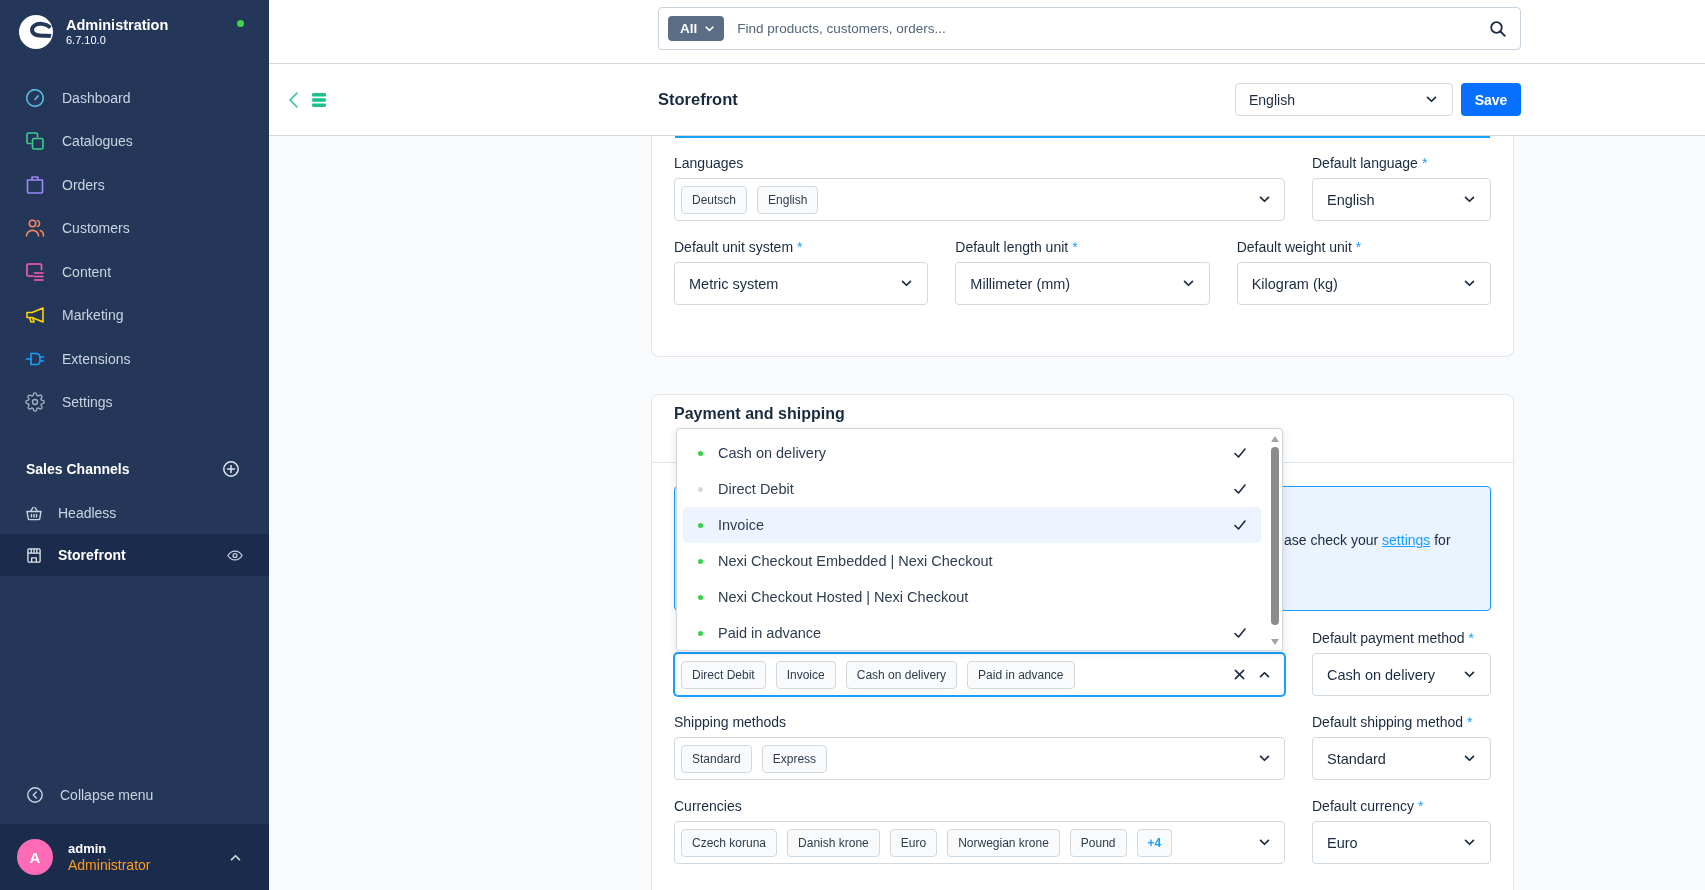 This screenshot has width=1705, height=890. What do you see at coordinates (972, 489) in the screenshot?
I see `dropdown-option: Direct Debit` at bounding box center [972, 489].